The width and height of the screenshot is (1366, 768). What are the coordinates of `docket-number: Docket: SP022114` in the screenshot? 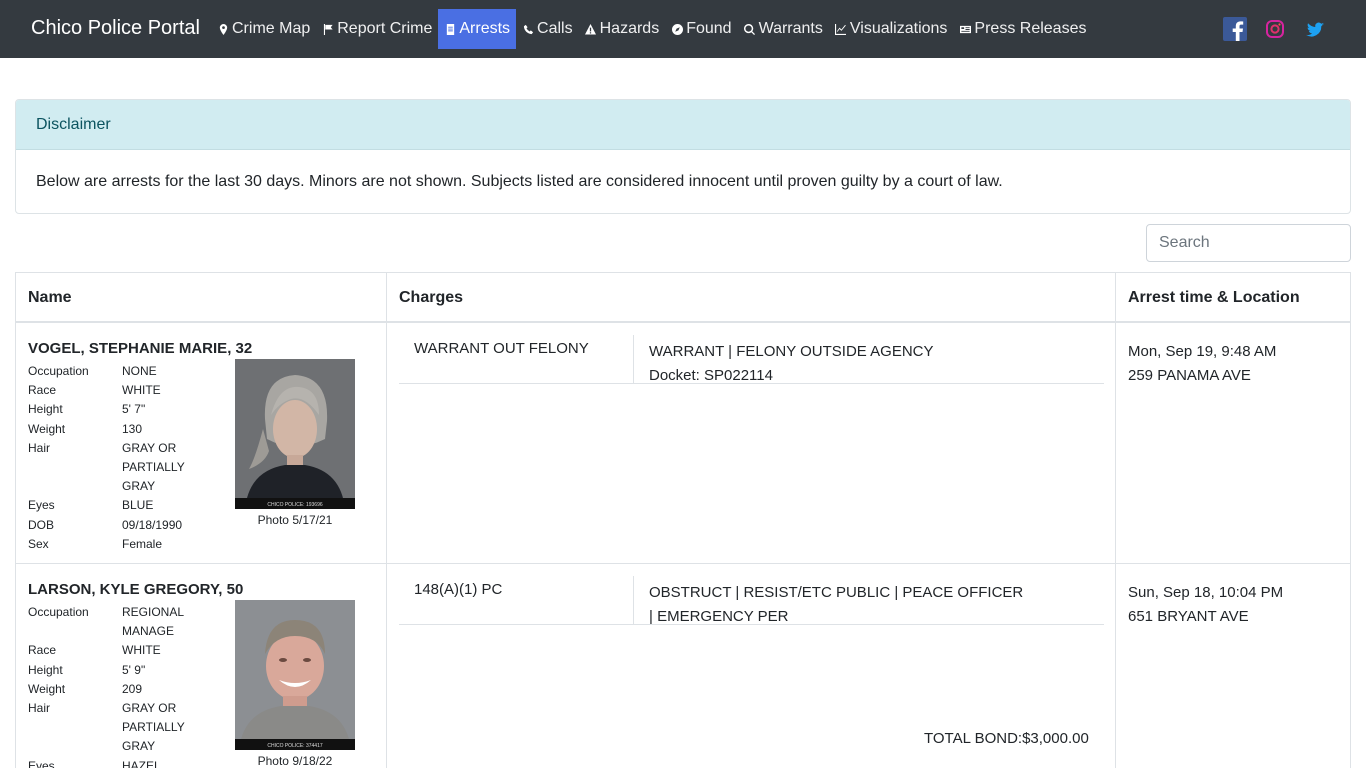 It's located at (711, 375).